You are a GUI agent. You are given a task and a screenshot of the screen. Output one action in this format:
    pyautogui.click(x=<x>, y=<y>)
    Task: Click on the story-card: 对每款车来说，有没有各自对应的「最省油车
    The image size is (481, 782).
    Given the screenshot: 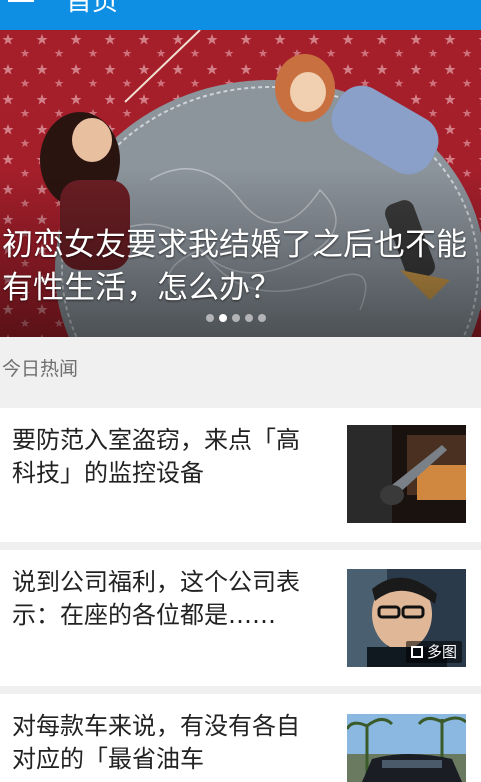 What is the action you would take?
    pyautogui.click(x=240, y=738)
    